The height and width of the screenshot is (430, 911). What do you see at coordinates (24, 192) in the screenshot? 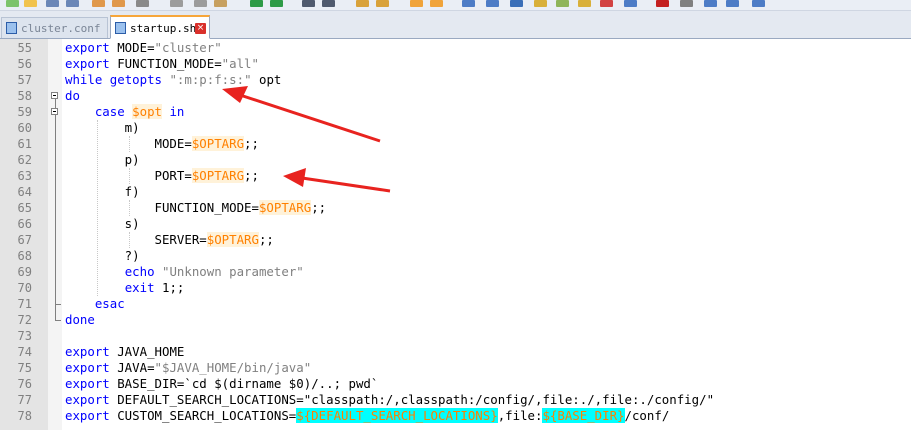
I see `line-number: 64` at bounding box center [24, 192].